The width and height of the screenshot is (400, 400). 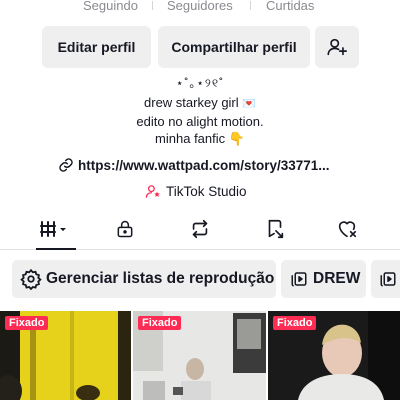 I want to click on playlist-drew: DREW, so click(x=323, y=279).